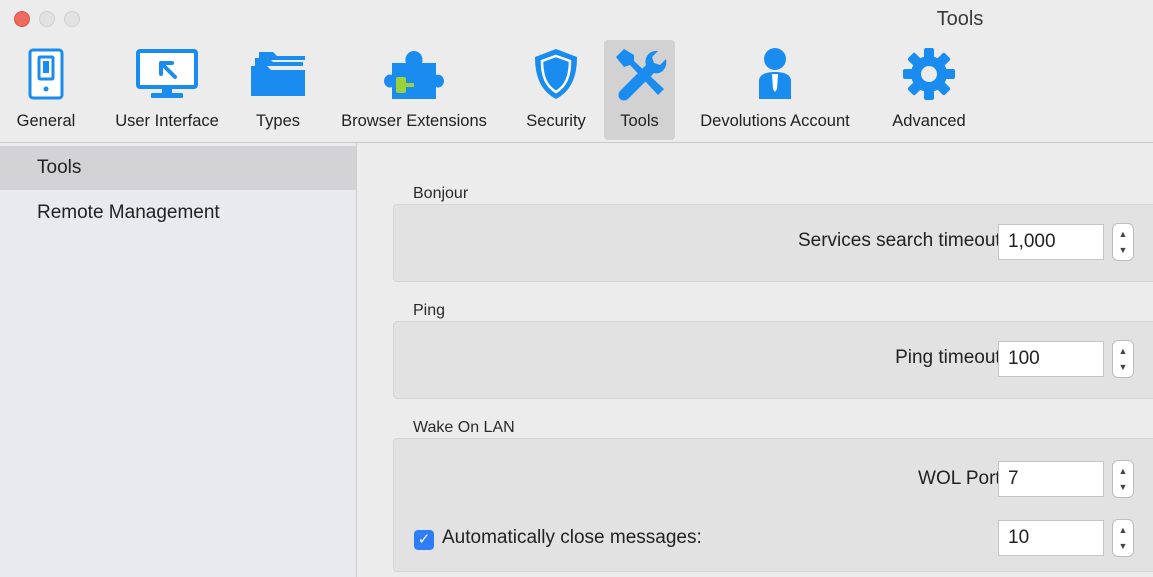 Image resolution: width=1153 pixels, height=577 pixels. I want to click on toolbar-item-general: General, so click(46, 90).